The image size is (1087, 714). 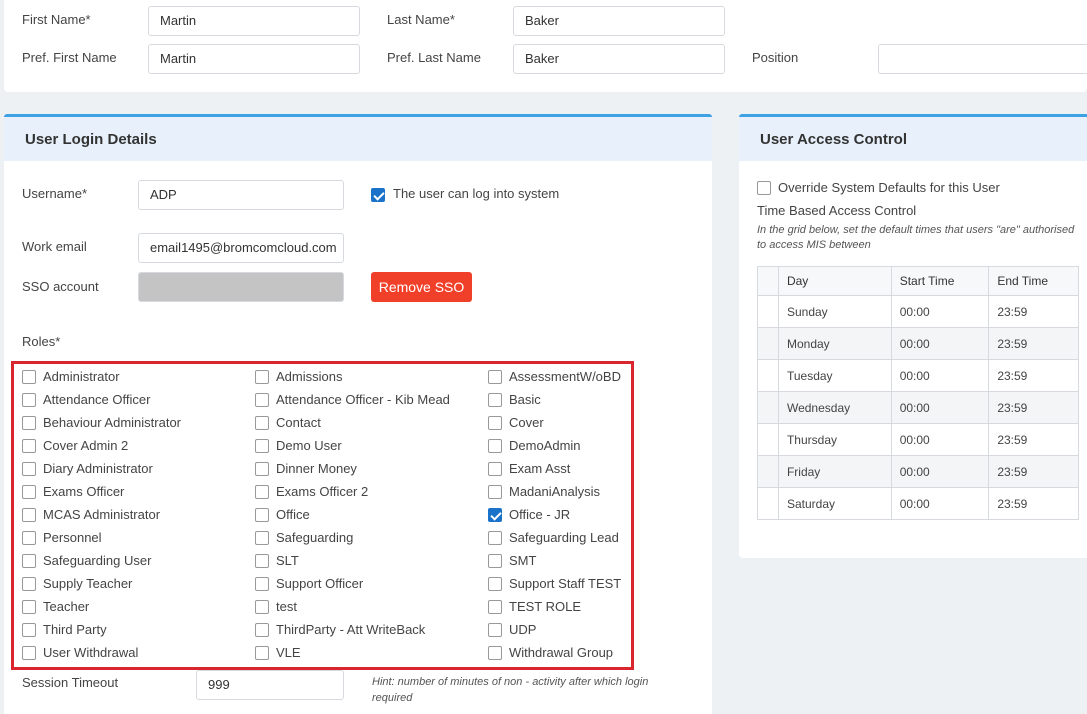 What do you see at coordinates (764, 188) in the screenshot?
I see `override-defaults-checkbox` at bounding box center [764, 188].